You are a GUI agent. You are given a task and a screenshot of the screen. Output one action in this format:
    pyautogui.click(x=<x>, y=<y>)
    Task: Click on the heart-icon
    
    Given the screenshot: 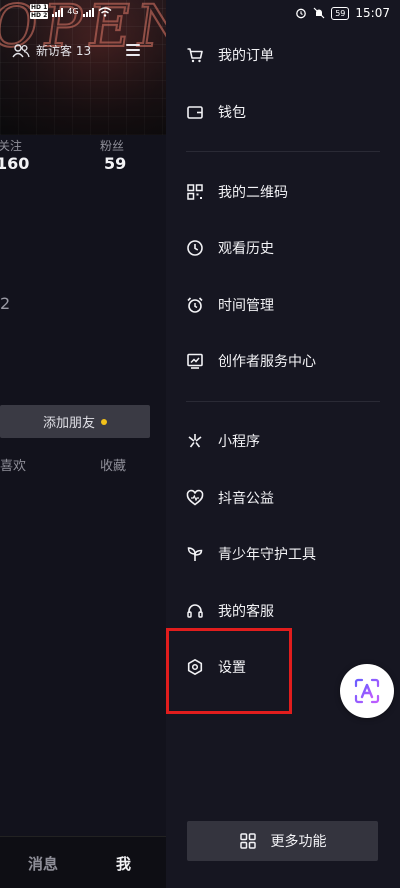 What is the action you would take?
    pyautogui.click(x=195, y=497)
    